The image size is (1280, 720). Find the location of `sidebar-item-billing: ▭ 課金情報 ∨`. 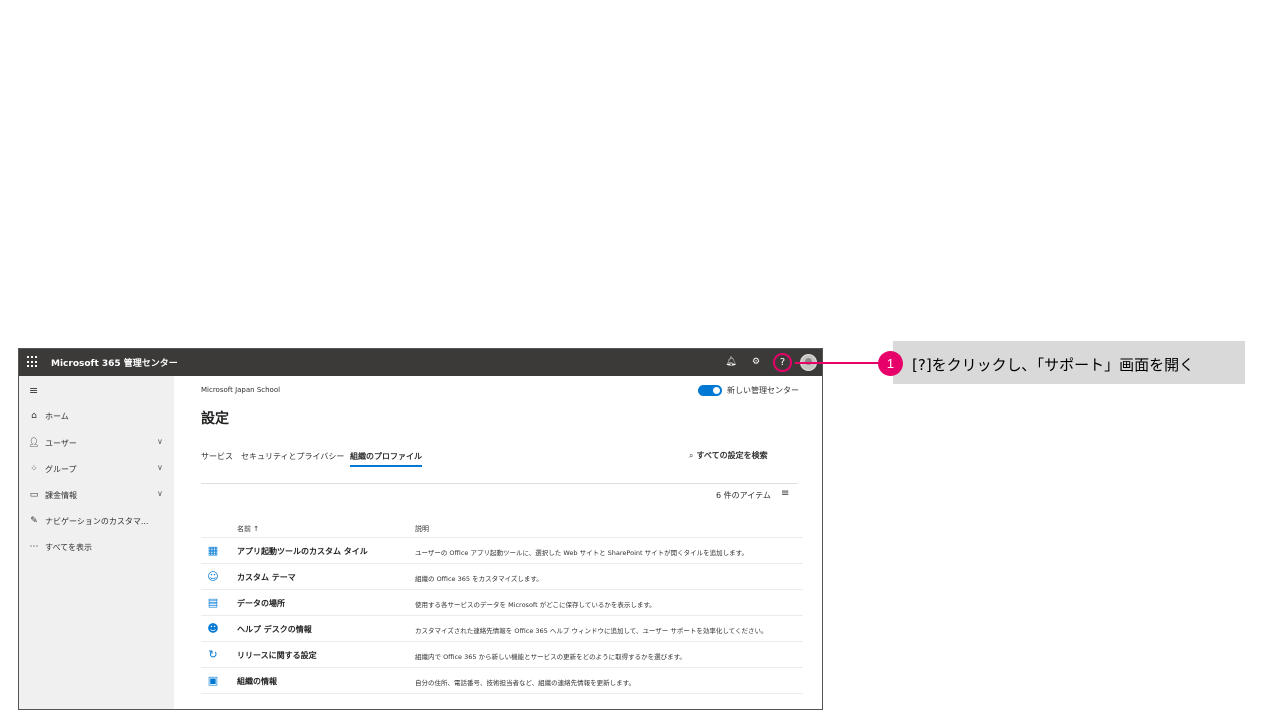

sidebar-item-billing: ▭ 課金情報 ∨ is located at coordinates (96, 495).